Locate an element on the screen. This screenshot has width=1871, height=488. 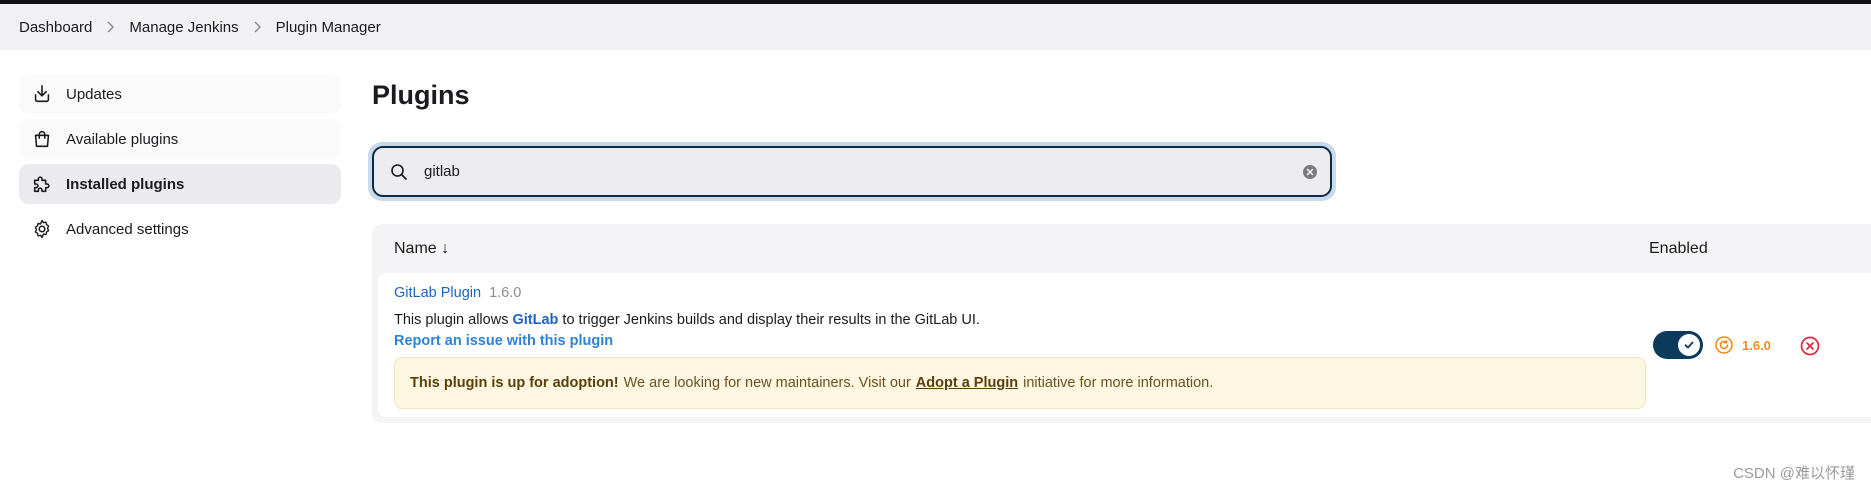
search-icon is located at coordinates (399, 172).